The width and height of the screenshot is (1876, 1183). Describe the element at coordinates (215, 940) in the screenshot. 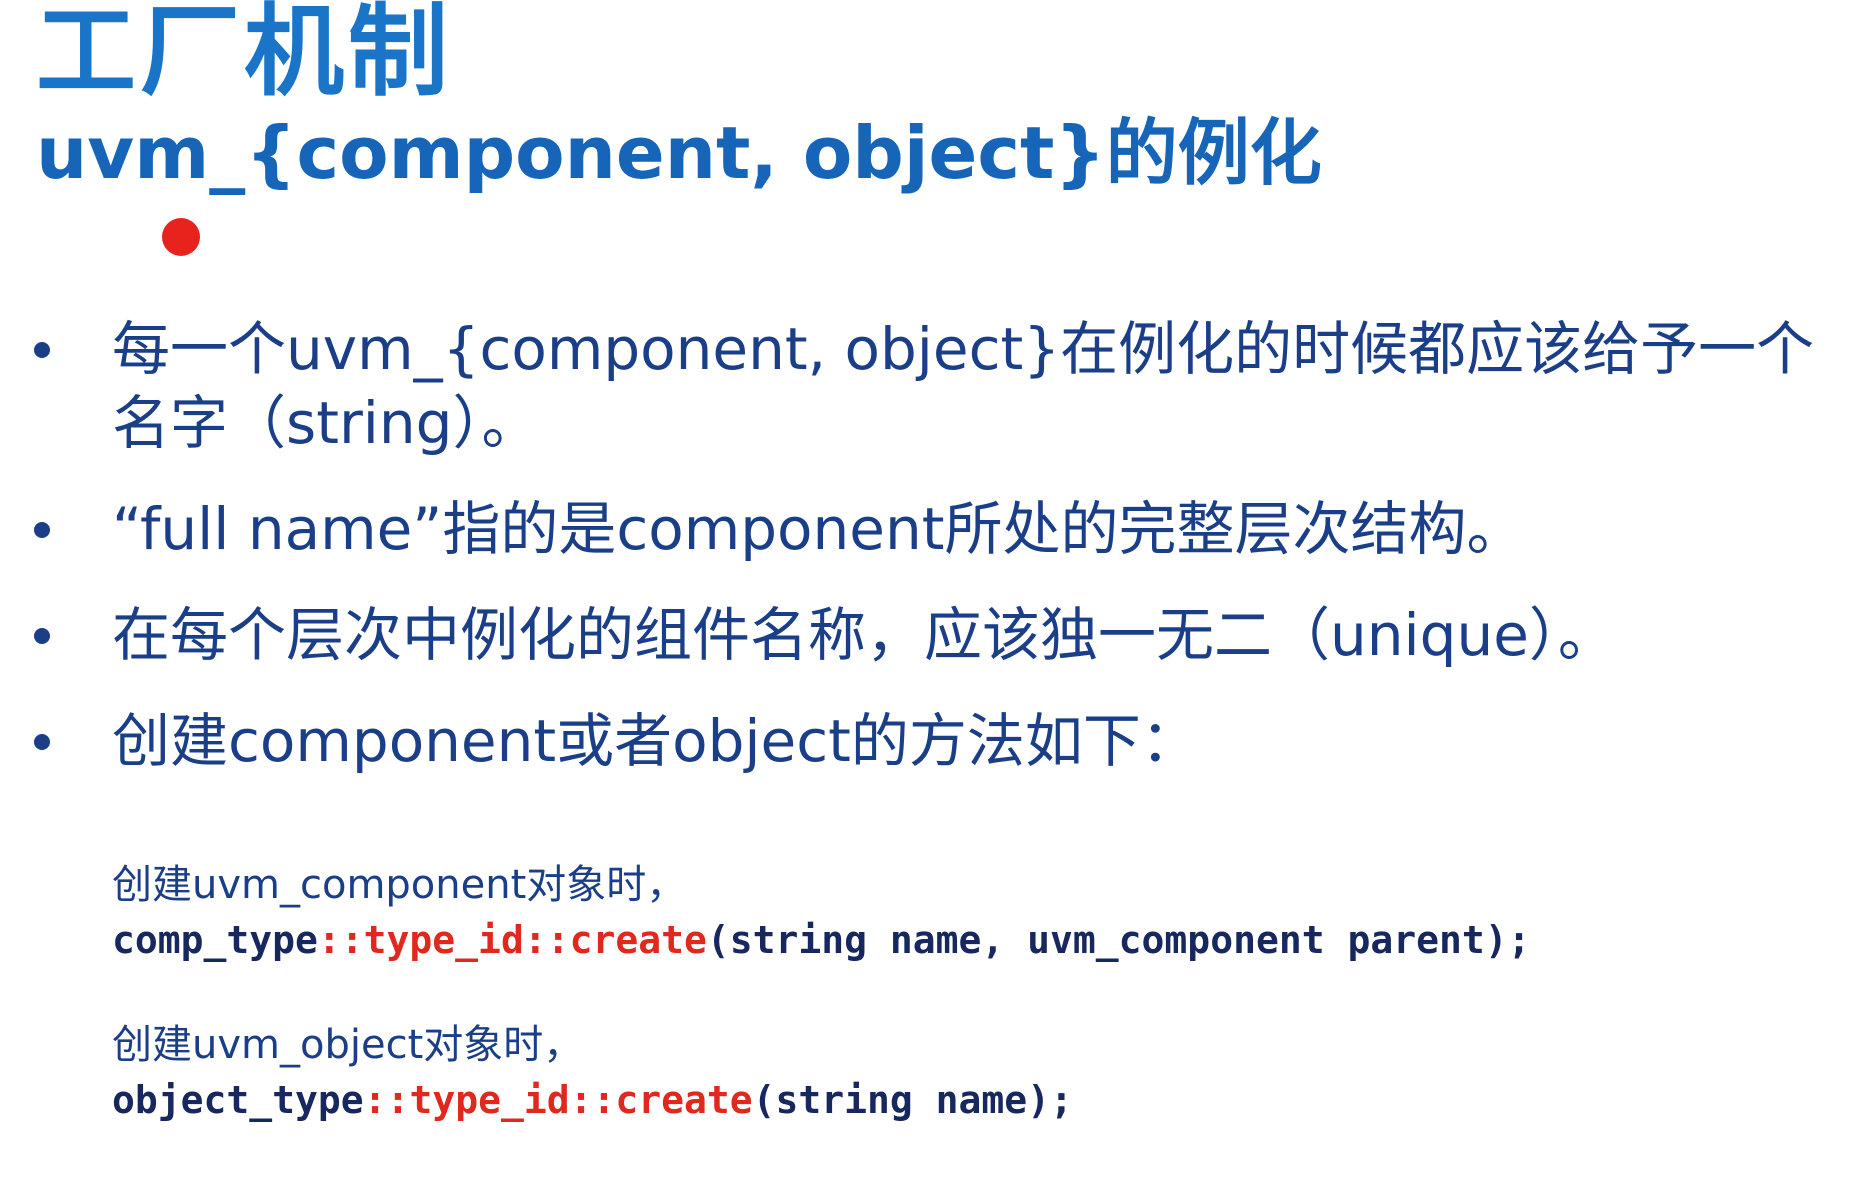

I see `code-type-name: comp_type` at that location.